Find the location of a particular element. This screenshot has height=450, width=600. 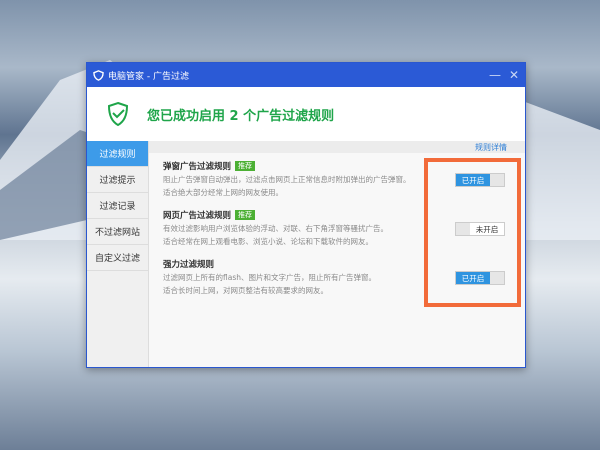

window-title: 电脑管家 - 广告过滤 is located at coordinates (148, 76).